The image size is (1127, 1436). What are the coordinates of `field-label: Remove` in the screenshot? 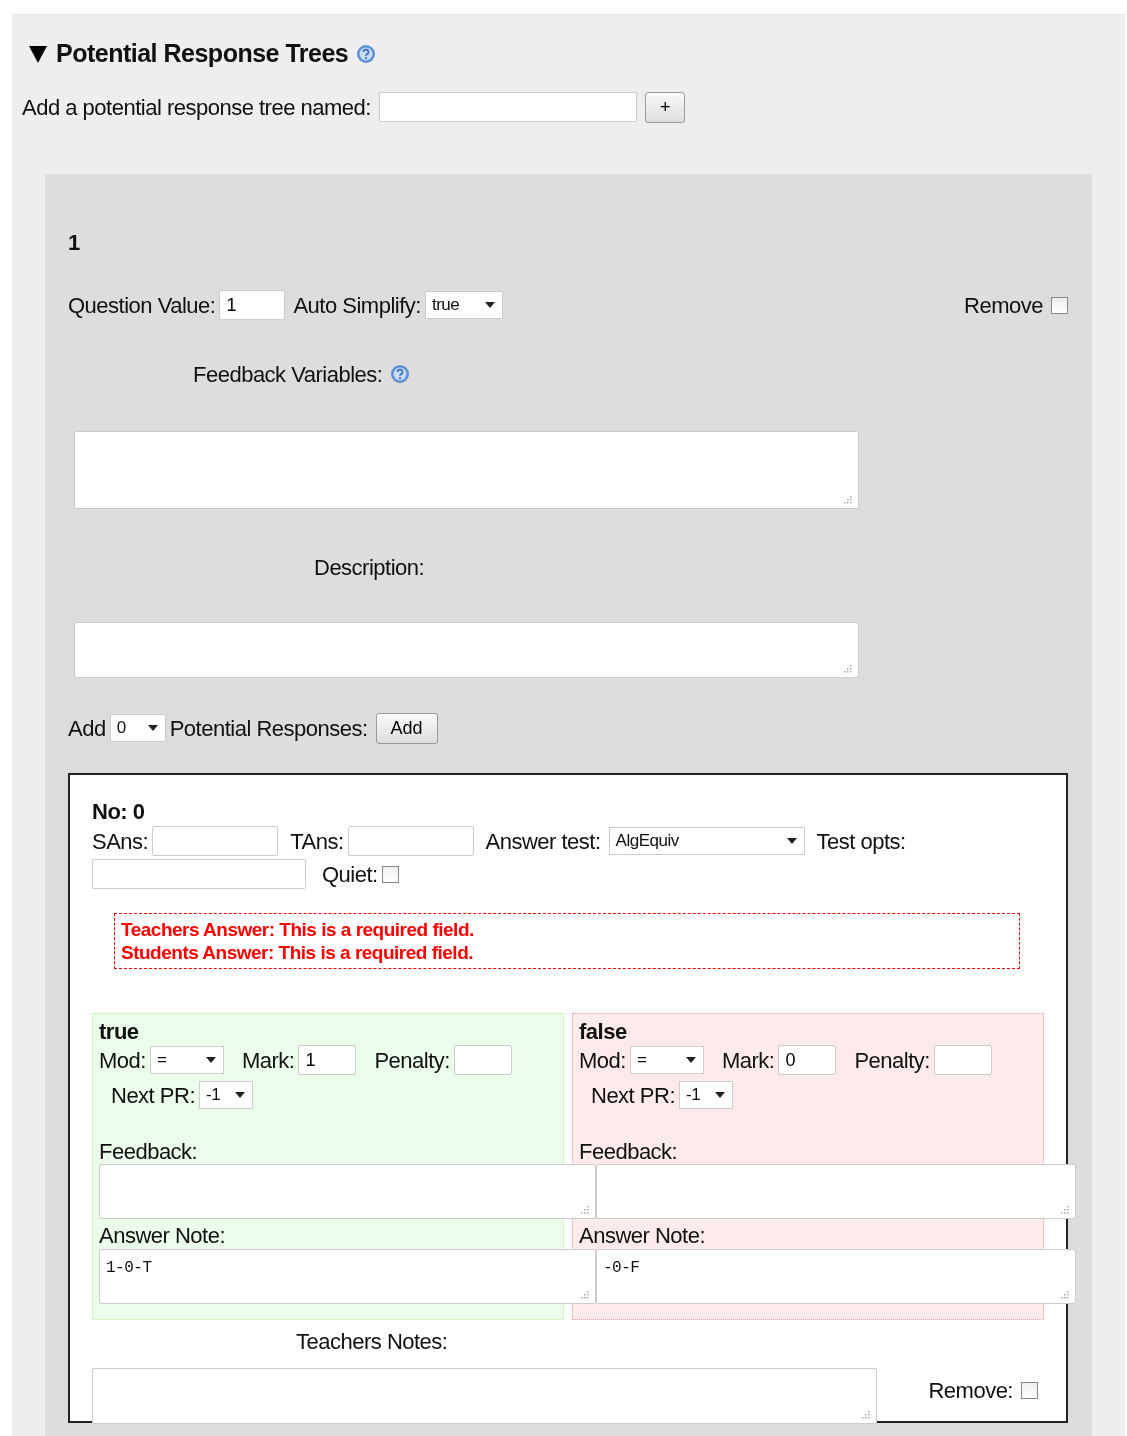 It's located at (1003, 305).